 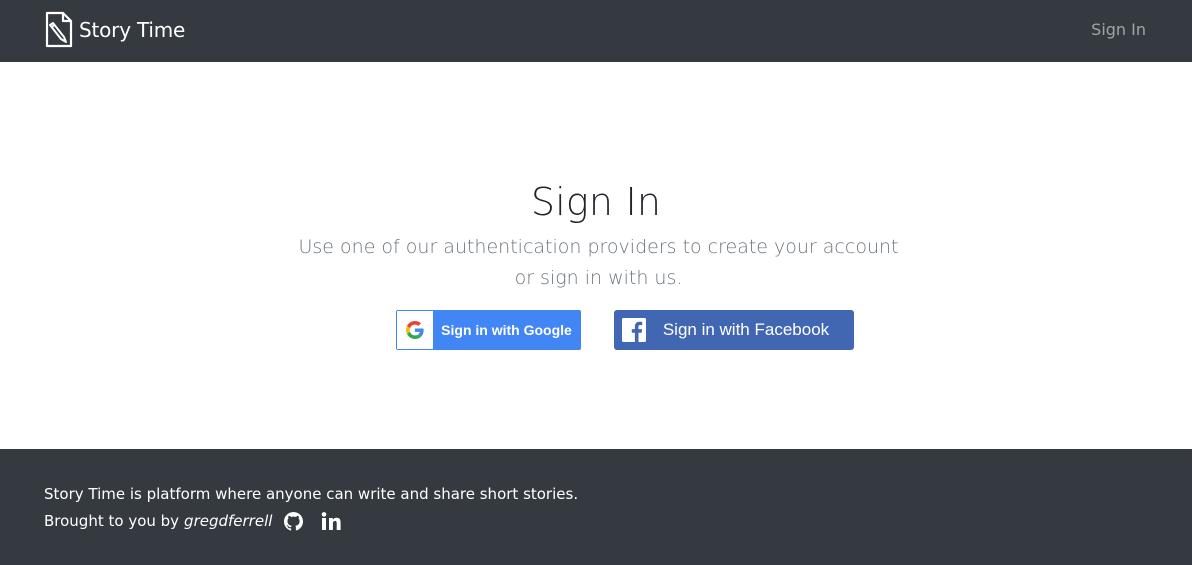 I want to click on nav-signin-link: Sign In, so click(x=1118, y=30).